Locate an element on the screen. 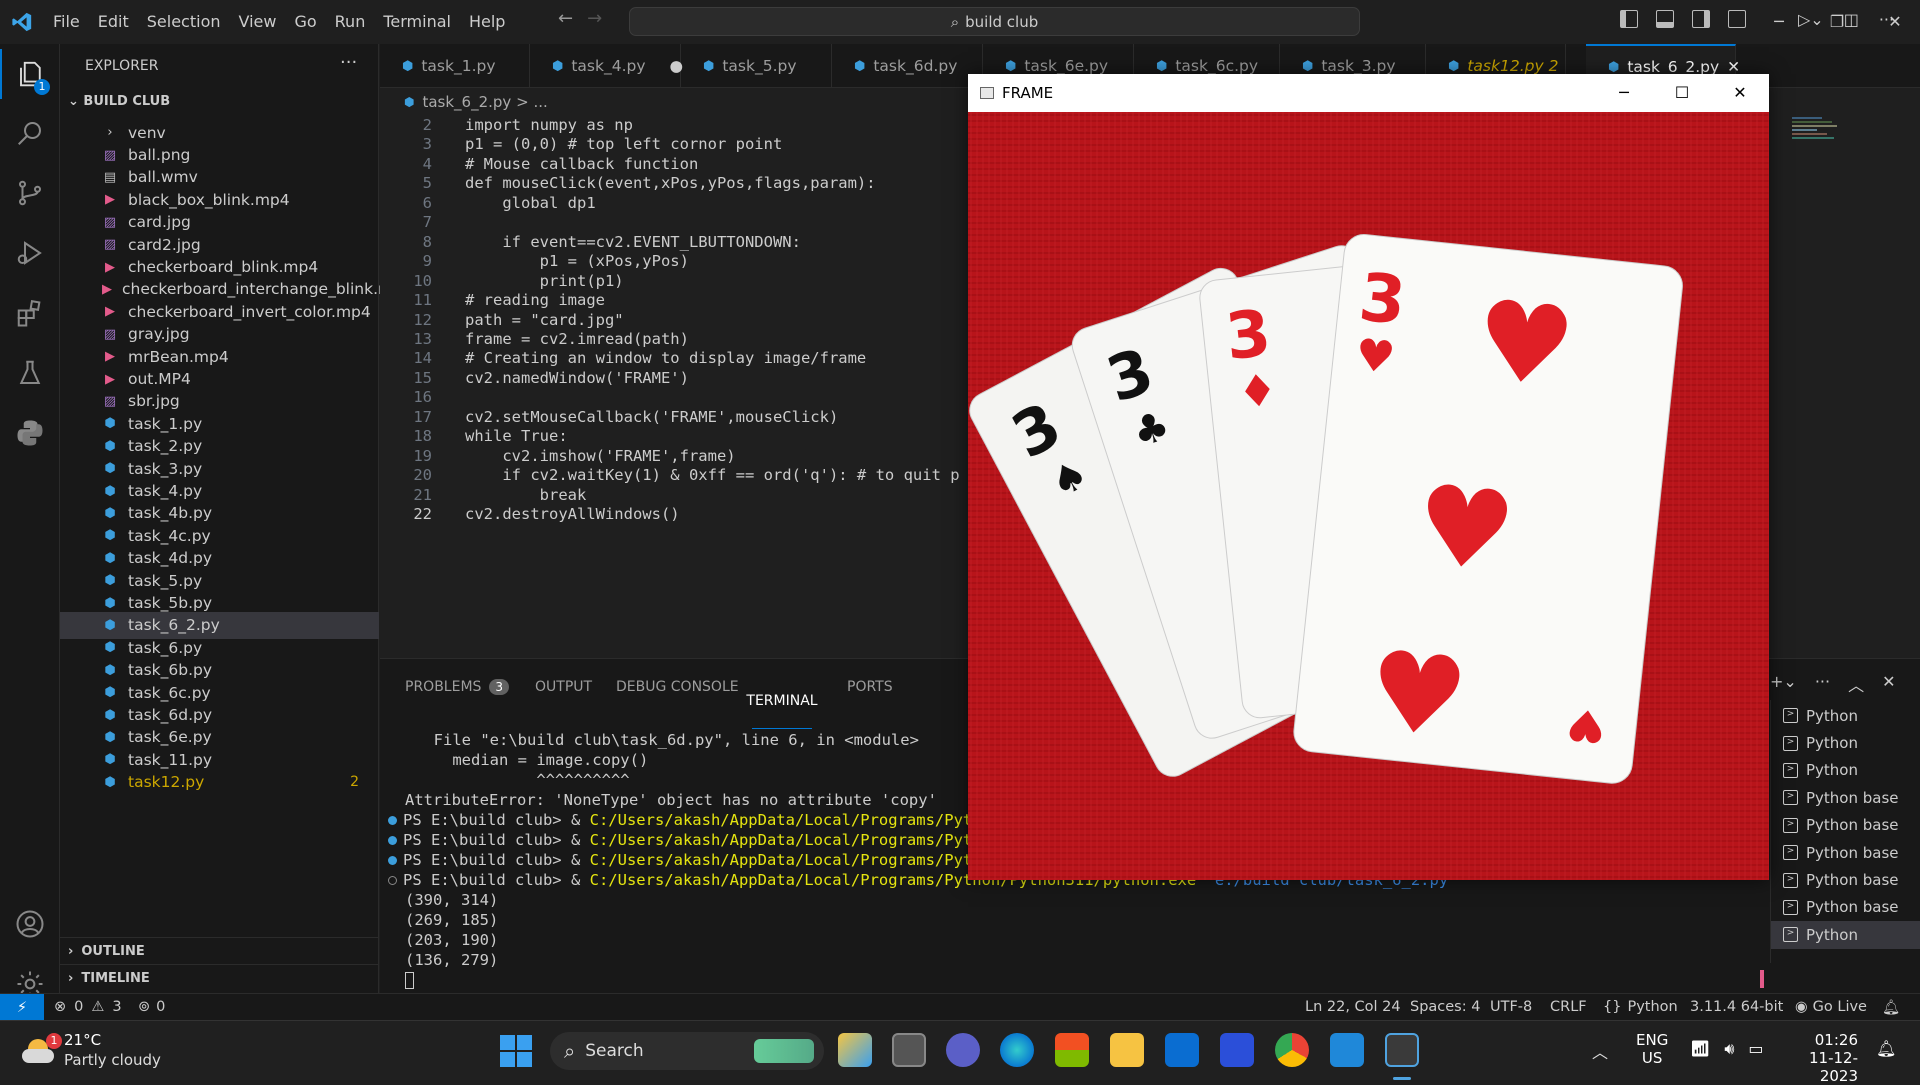 The width and height of the screenshot is (1920, 1085). language-mode: {} Python is located at coordinates (1640, 1007).